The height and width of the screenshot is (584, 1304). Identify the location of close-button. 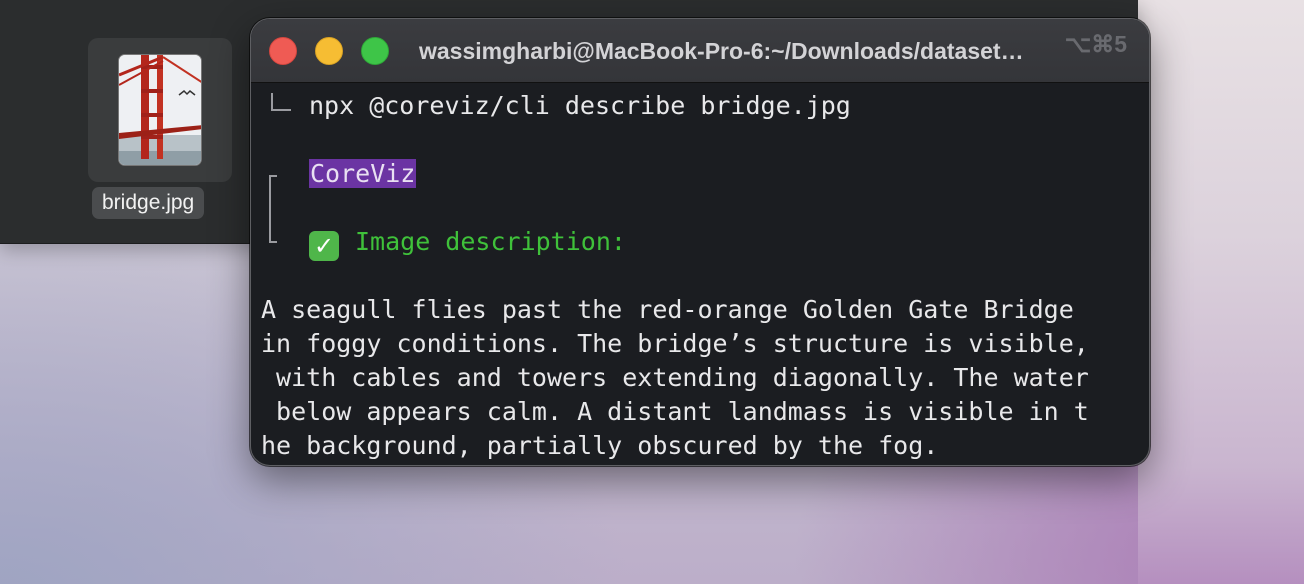
(283, 51).